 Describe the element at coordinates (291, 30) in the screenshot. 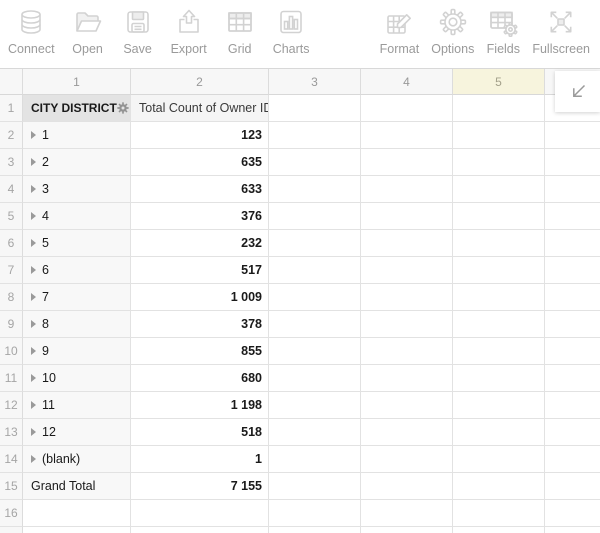

I see `toolbar-item-charts: Charts` at that location.